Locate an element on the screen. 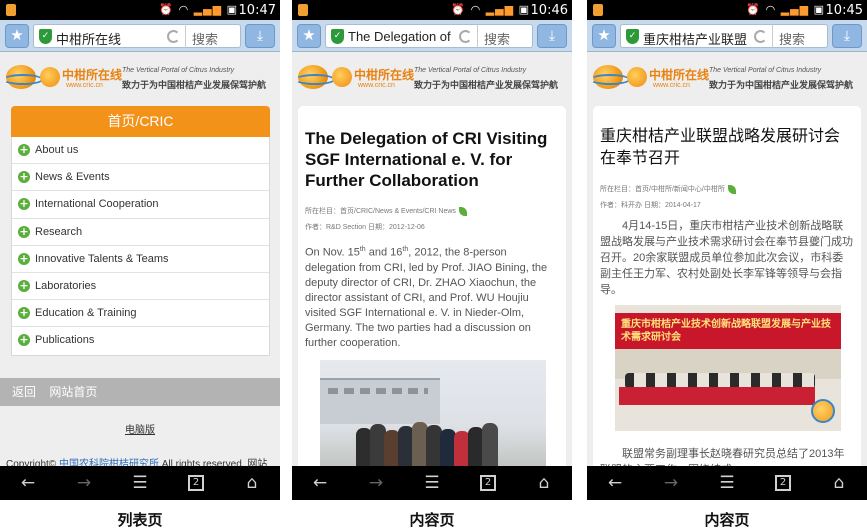 Image resolution: width=867 pixels, height=530 pixels. menu-item-about-us: + About us is located at coordinates (140, 151).